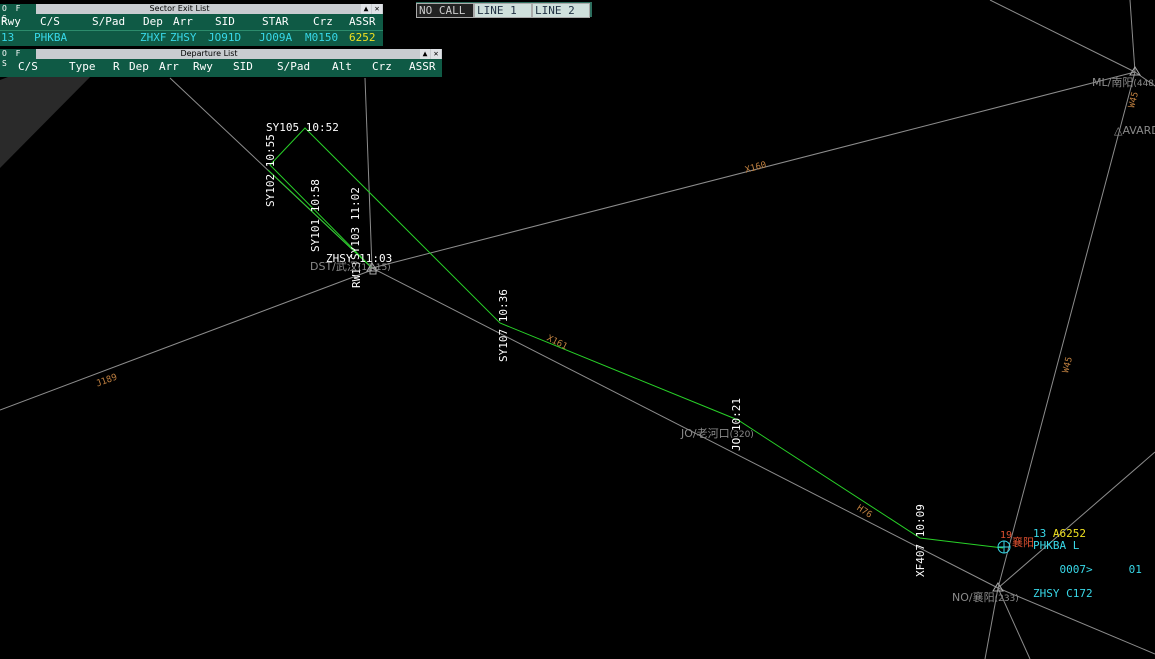  What do you see at coordinates (1087, 546) in the screenshot?
I see `track-callsign: PHKBA L` at bounding box center [1087, 546].